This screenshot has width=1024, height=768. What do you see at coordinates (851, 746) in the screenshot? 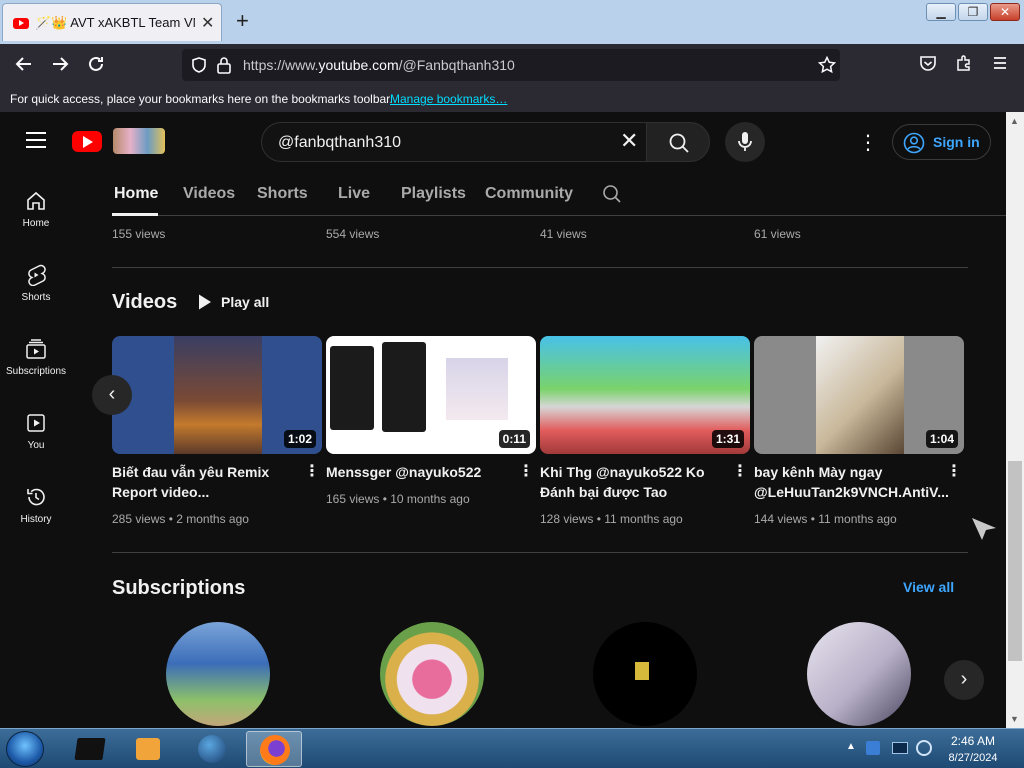
I see `show-hidden-icons-icon: ▲` at bounding box center [851, 746].